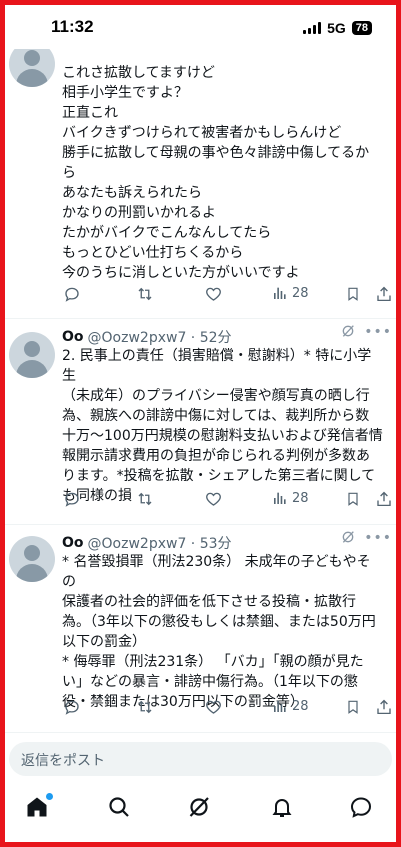 The height and width of the screenshot is (847, 401). I want to click on messages-icon, so click(361, 807).